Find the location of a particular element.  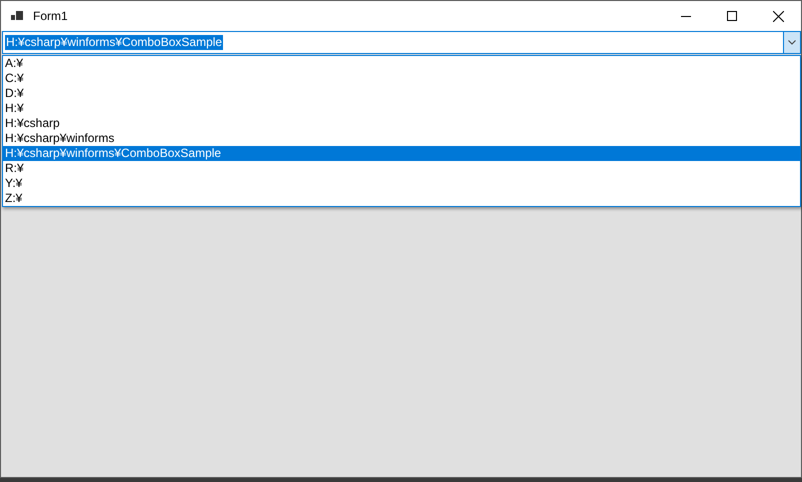

list-item: H:¥csharp is located at coordinates (401, 123).